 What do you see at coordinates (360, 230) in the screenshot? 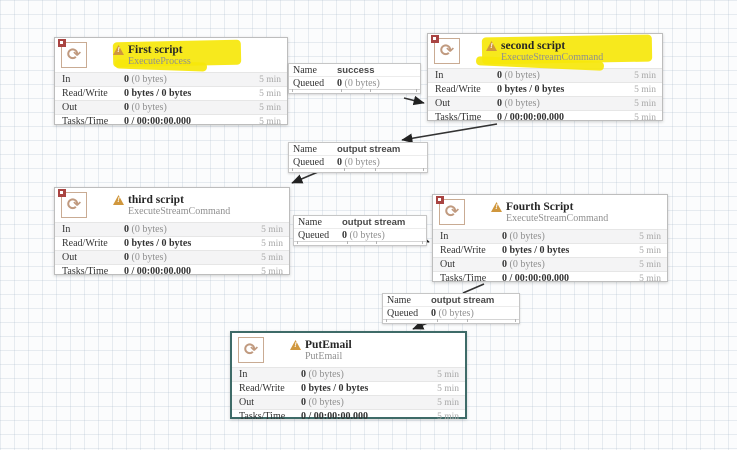
I see `connection-label-output-stream-2: Name output stream Queued 0 (0 bytes)` at bounding box center [360, 230].